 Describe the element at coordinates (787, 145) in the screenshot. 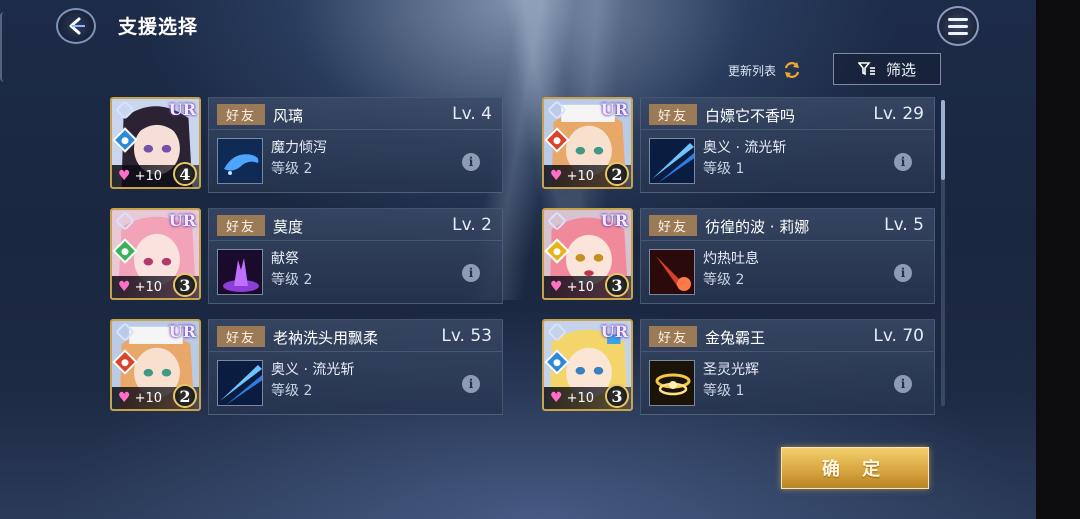

I see `info-panel: 好友 白嫖它不香吗 Lv. 29 奥义 · 流光斩 等级 1 i` at that location.